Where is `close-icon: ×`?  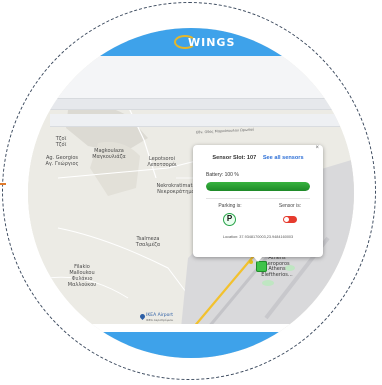
close-icon: × is located at coordinates (317, 148).